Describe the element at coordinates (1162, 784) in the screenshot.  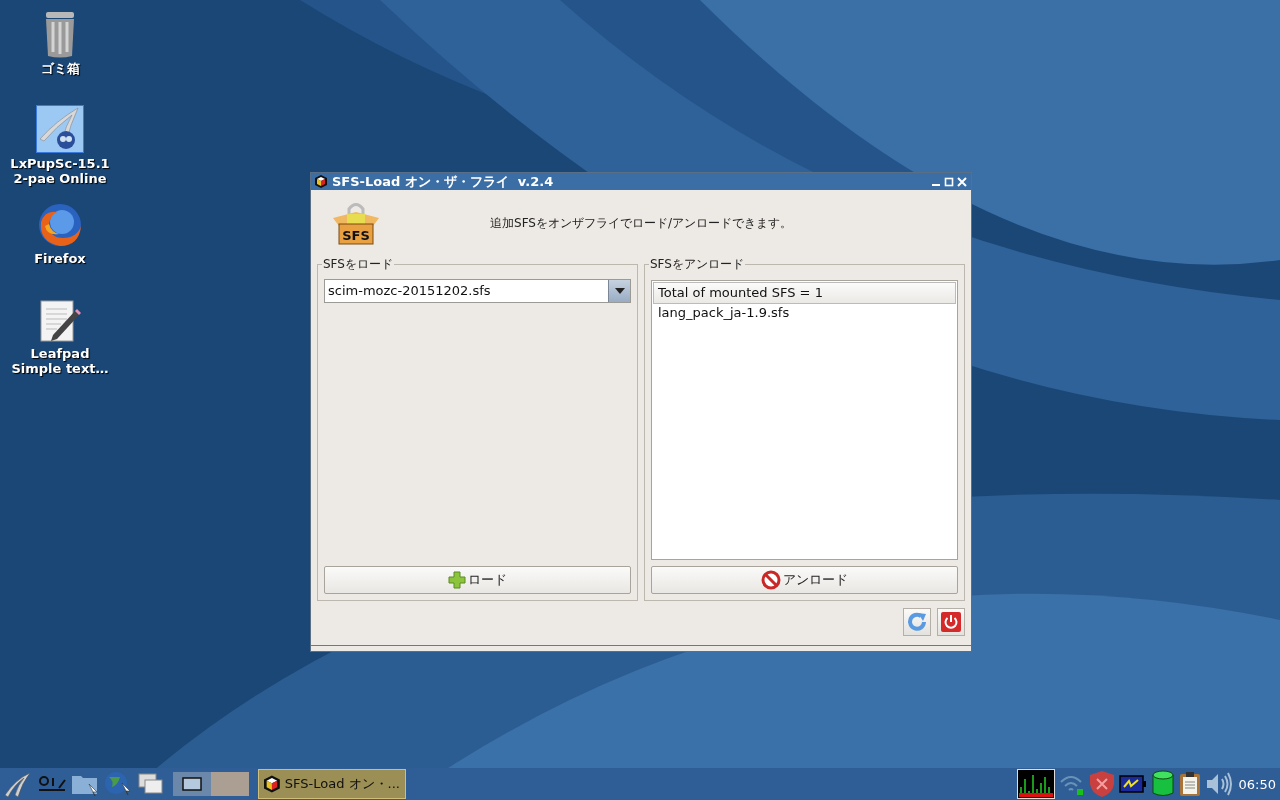
I see `disk-icon` at that location.